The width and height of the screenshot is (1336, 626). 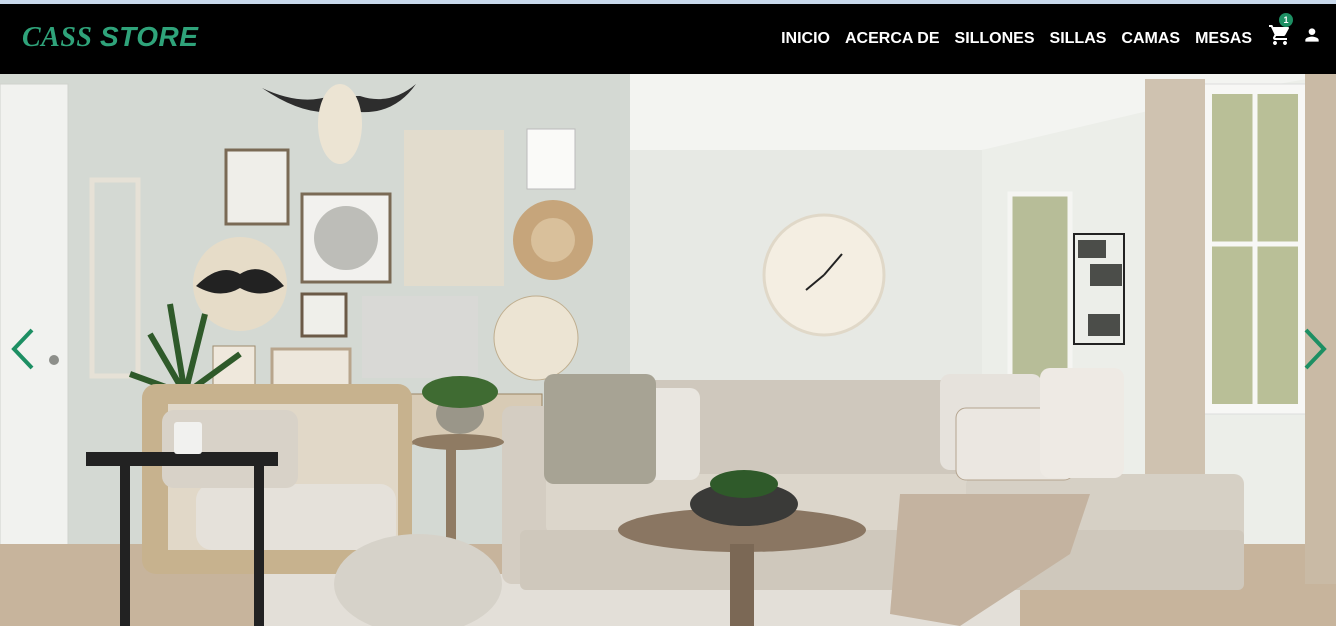 I want to click on nav-sillones: SILLONES, so click(x=995, y=39).